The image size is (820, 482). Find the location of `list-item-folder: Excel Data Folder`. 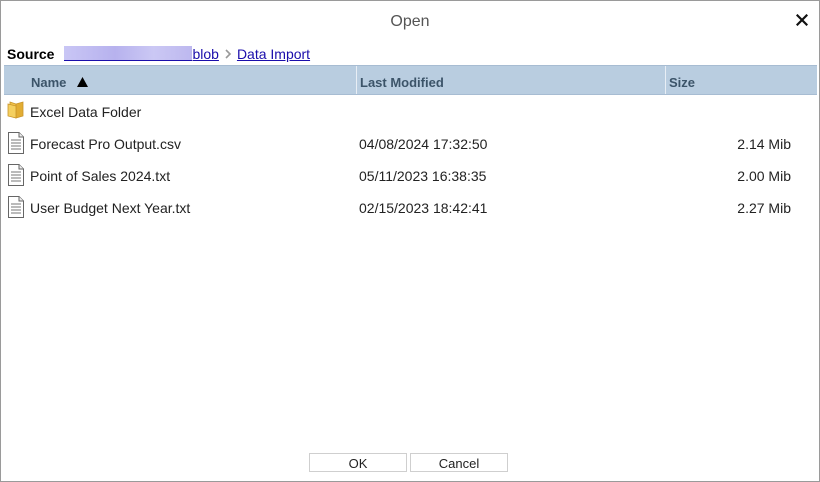

list-item-folder: Excel Data Folder is located at coordinates (410, 111).